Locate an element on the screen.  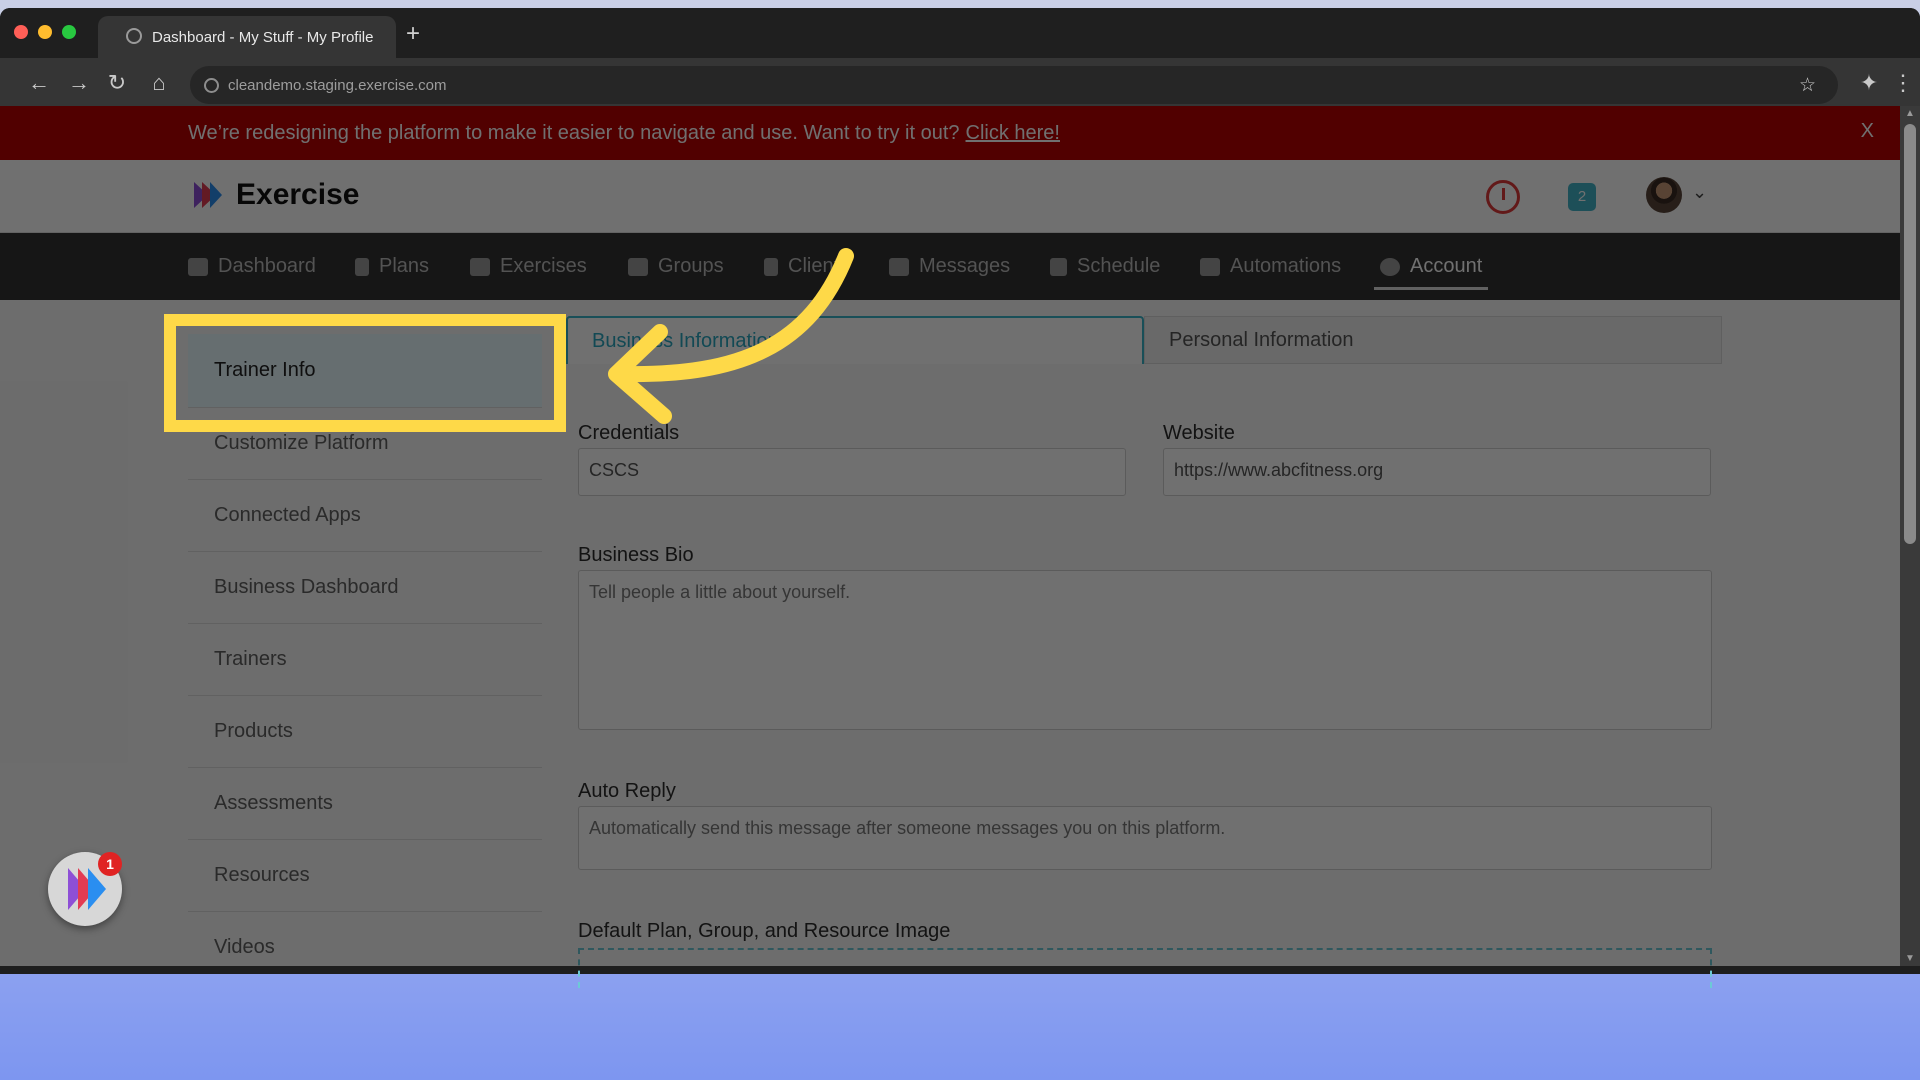
plus-icon: + is located at coordinates (413, 34).